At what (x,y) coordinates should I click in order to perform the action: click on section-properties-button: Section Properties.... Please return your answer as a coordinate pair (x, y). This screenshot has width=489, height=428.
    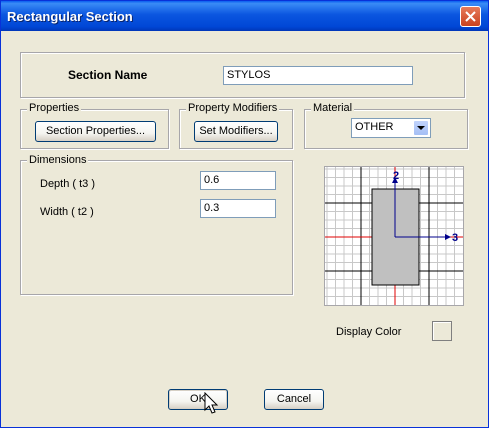
    Looking at the image, I should click on (95, 131).